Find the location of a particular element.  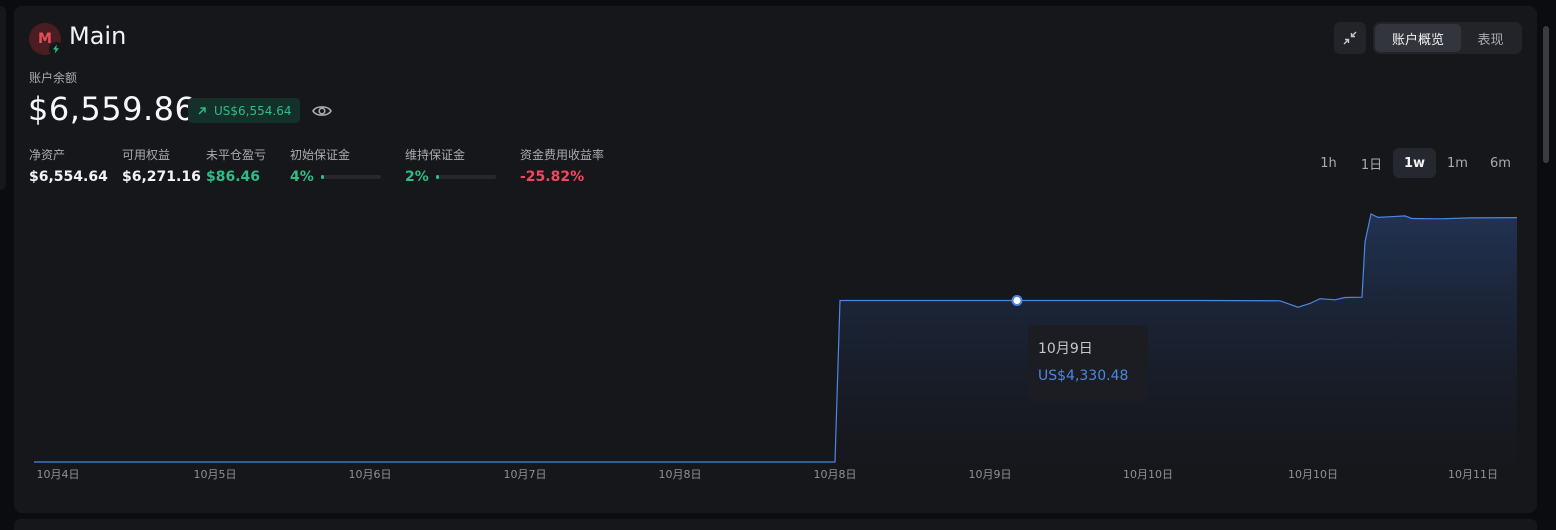

x-tick-label: 10月11日 is located at coordinates (1473, 474).